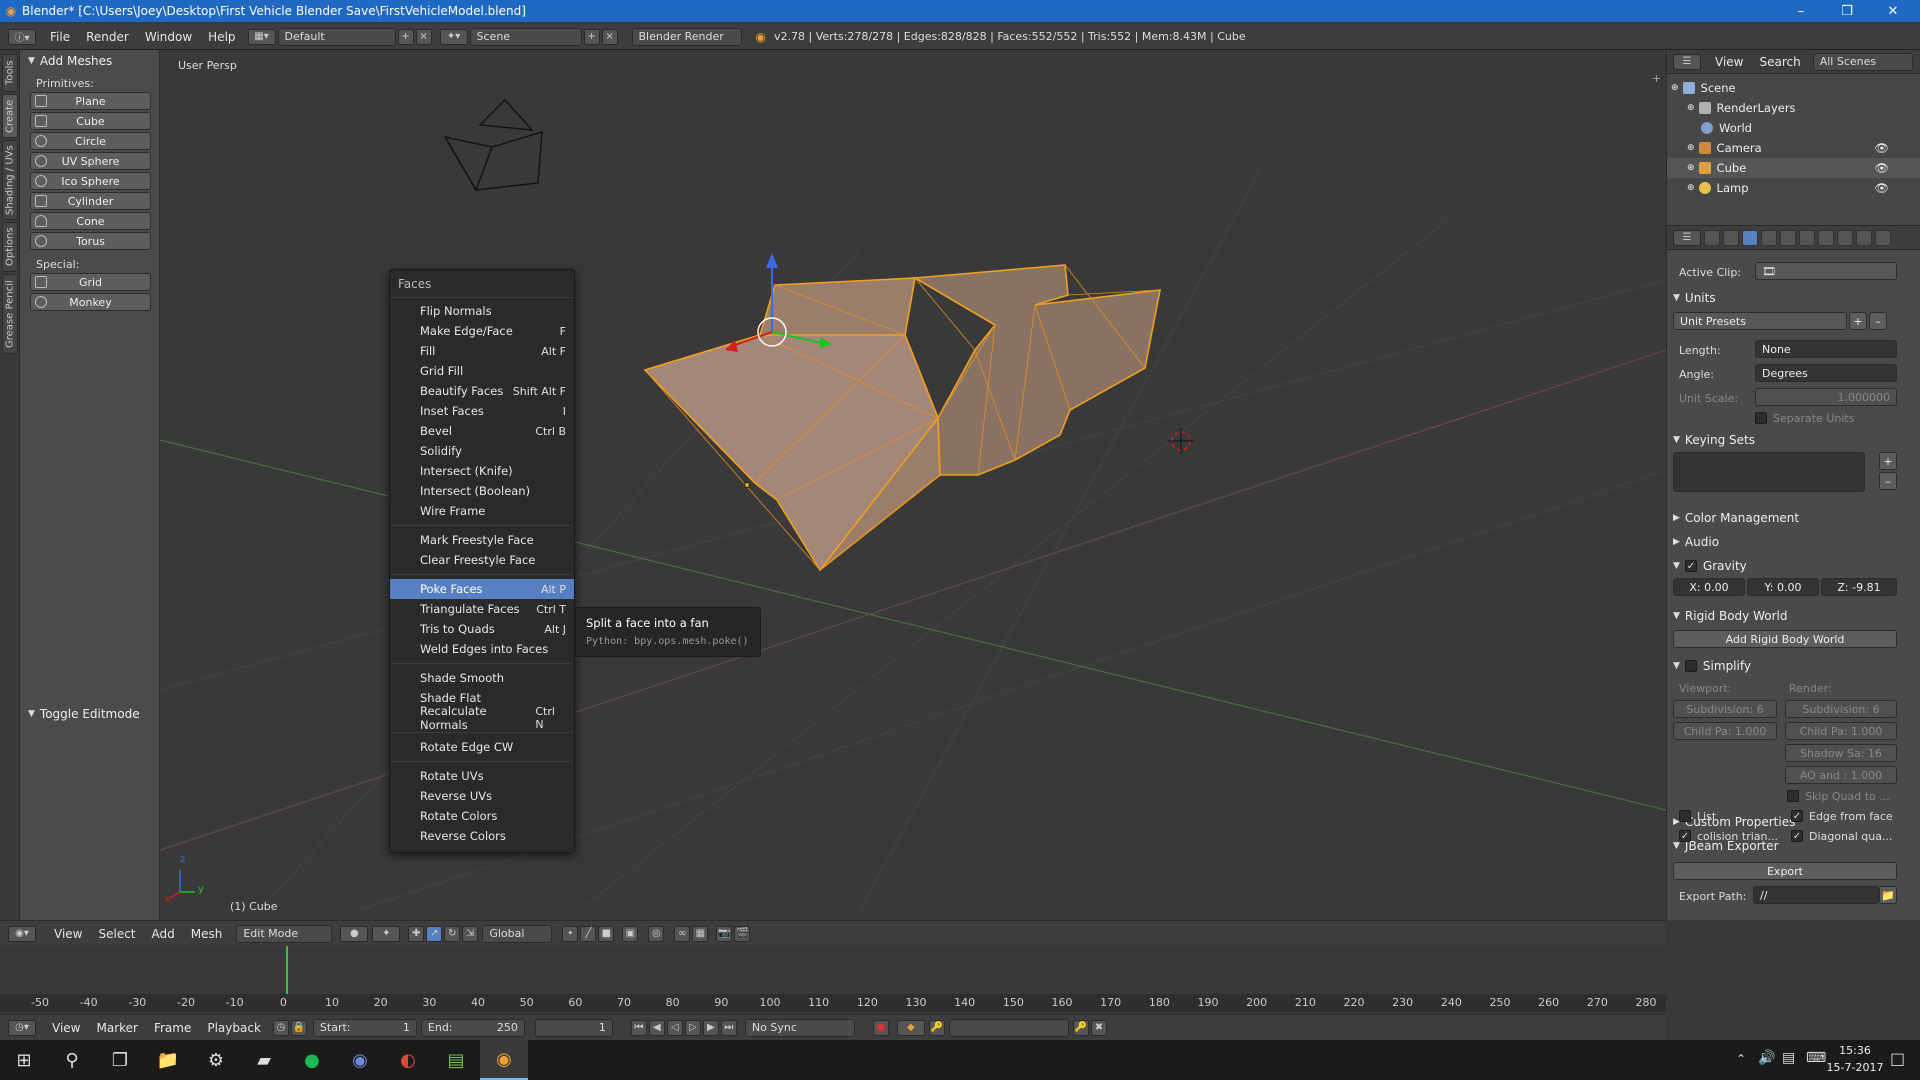  I want to click on active-clip-field: 🎞, so click(1826, 271).